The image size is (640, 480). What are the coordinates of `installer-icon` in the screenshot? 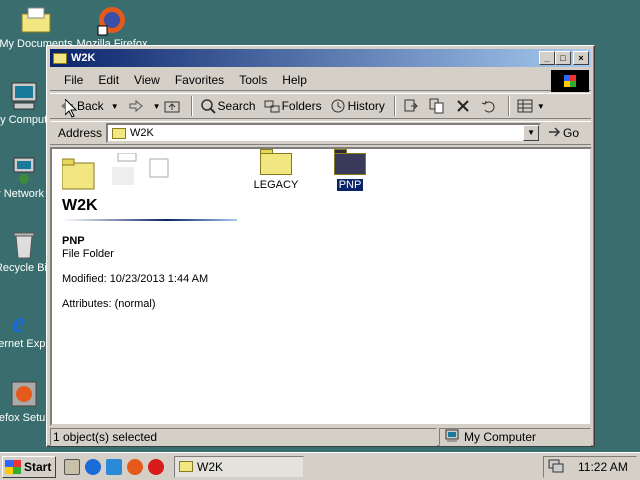 It's located at (24, 394).